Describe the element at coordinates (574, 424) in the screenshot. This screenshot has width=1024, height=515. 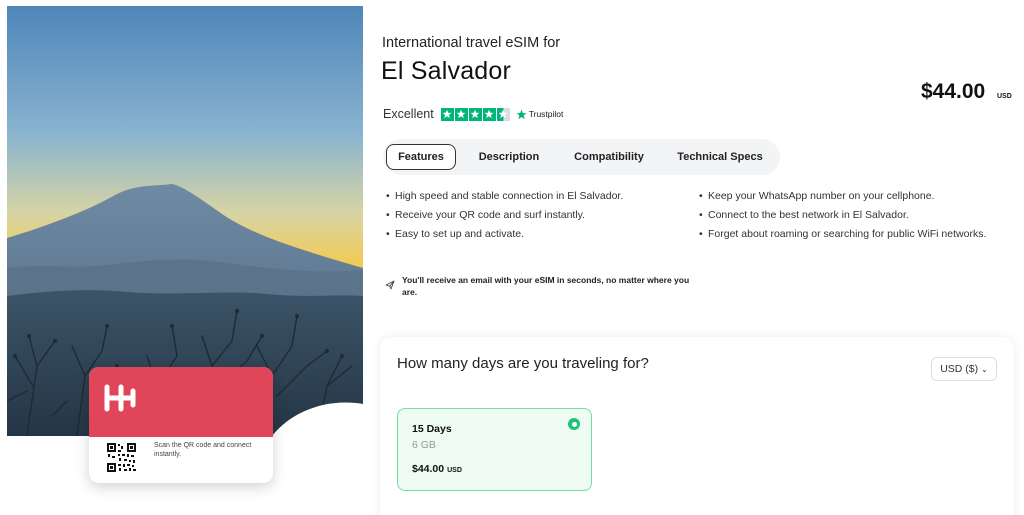
I see `selected-radio-icon` at that location.